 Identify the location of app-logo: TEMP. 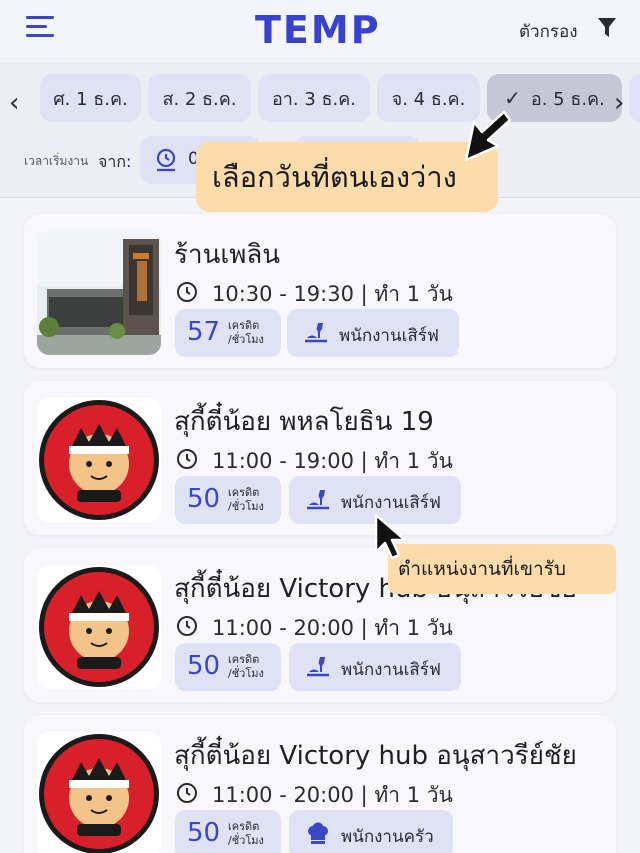
(318, 30).